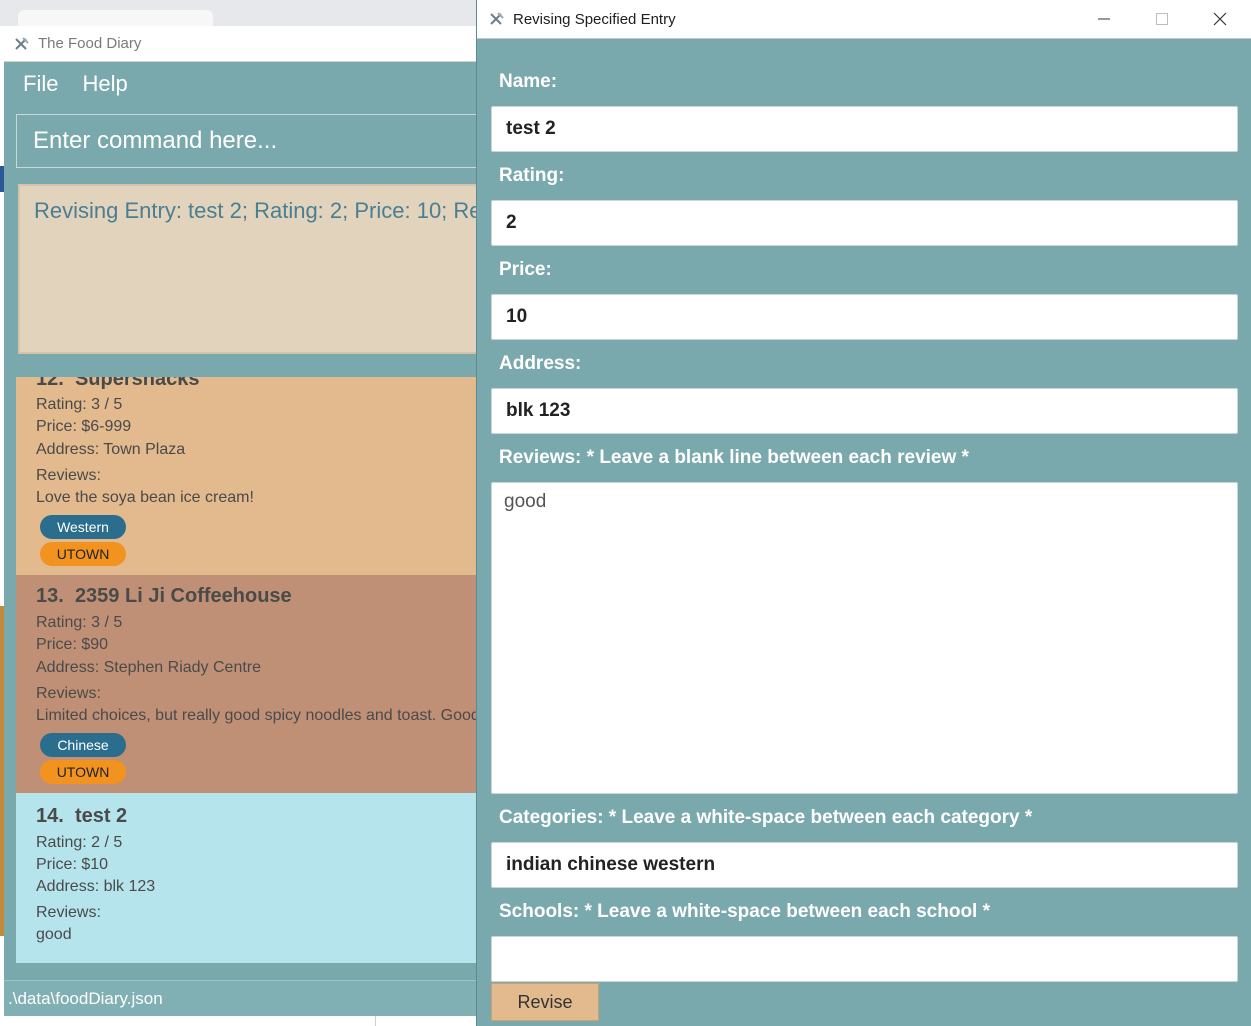 Image resolution: width=1251 pixels, height=1026 pixels. What do you see at coordinates (83, 745) in the screenshot?
I see `category-tag: Chinese` at bounding box center [83, 745].